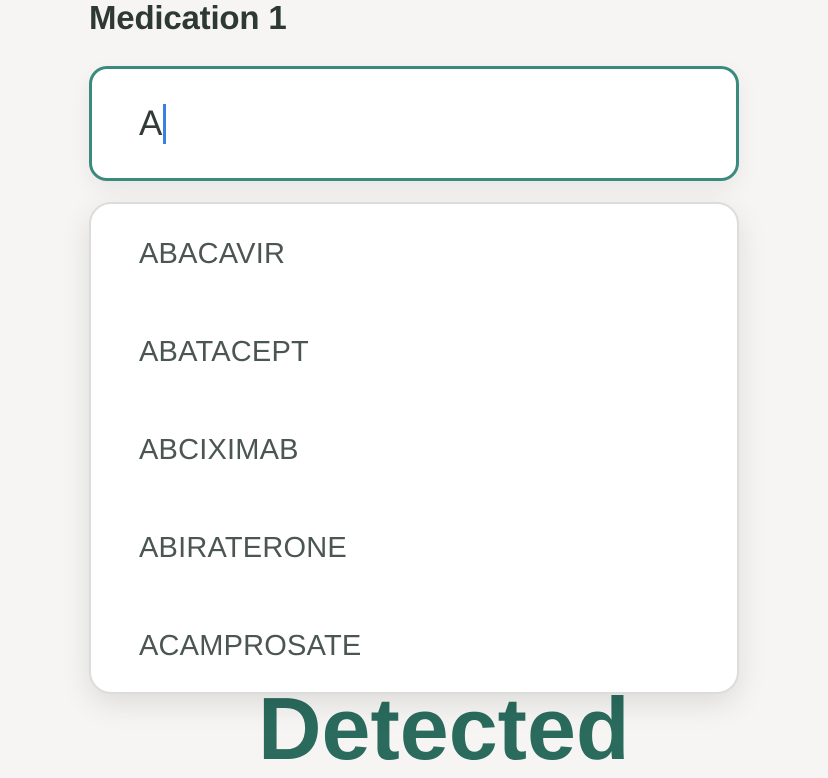 This screenshot has height=778, width=828. What do you see at coordinates (409, 124) in the screenshot?
I see `medication-search-input: A` at bounding box center [409, 124].